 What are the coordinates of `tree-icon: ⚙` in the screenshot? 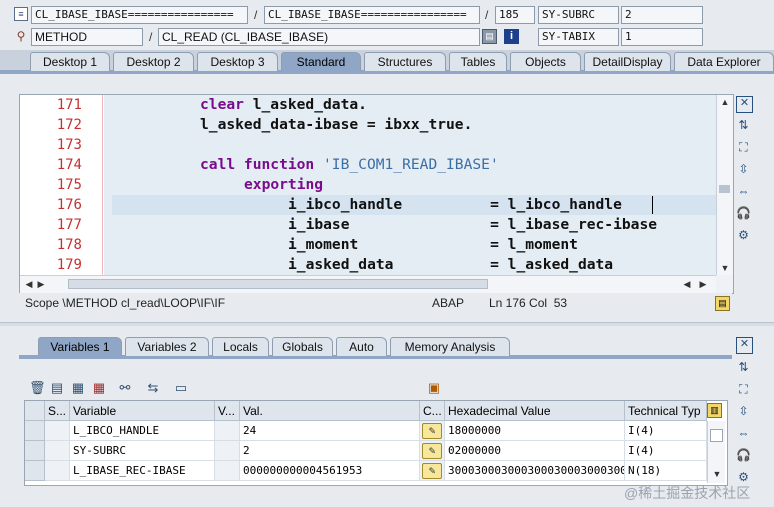 It's located at (743, 235).